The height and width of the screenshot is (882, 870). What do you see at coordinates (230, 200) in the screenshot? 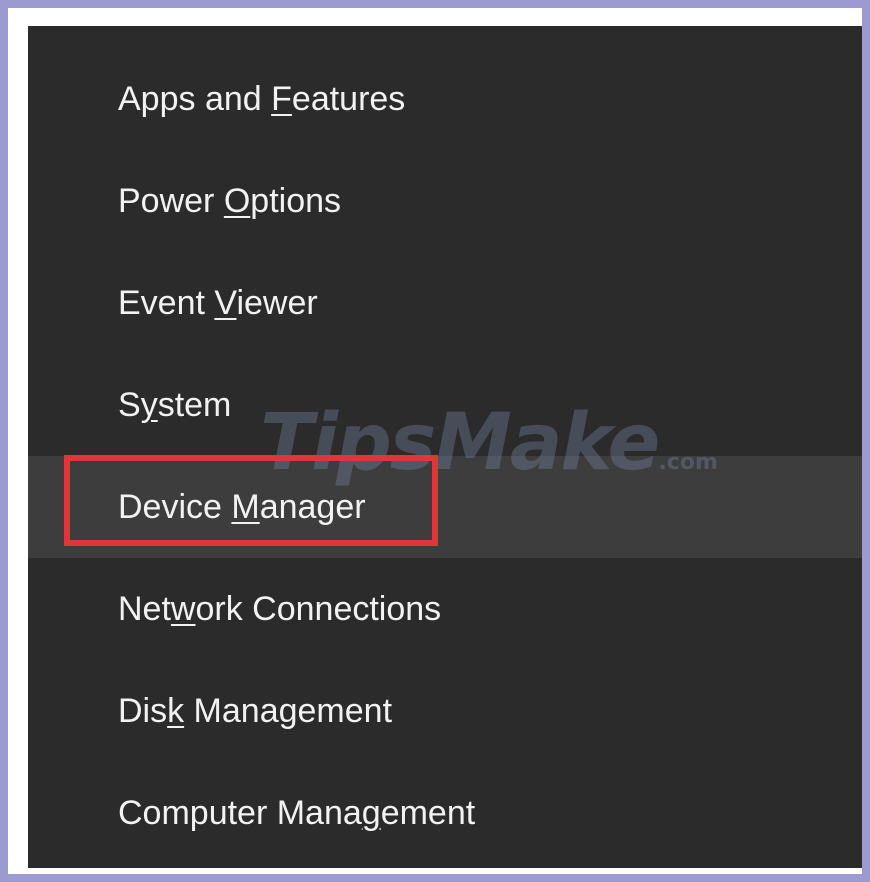
I see `menu-item-label: Power Options` at bounding box center [230, 200].